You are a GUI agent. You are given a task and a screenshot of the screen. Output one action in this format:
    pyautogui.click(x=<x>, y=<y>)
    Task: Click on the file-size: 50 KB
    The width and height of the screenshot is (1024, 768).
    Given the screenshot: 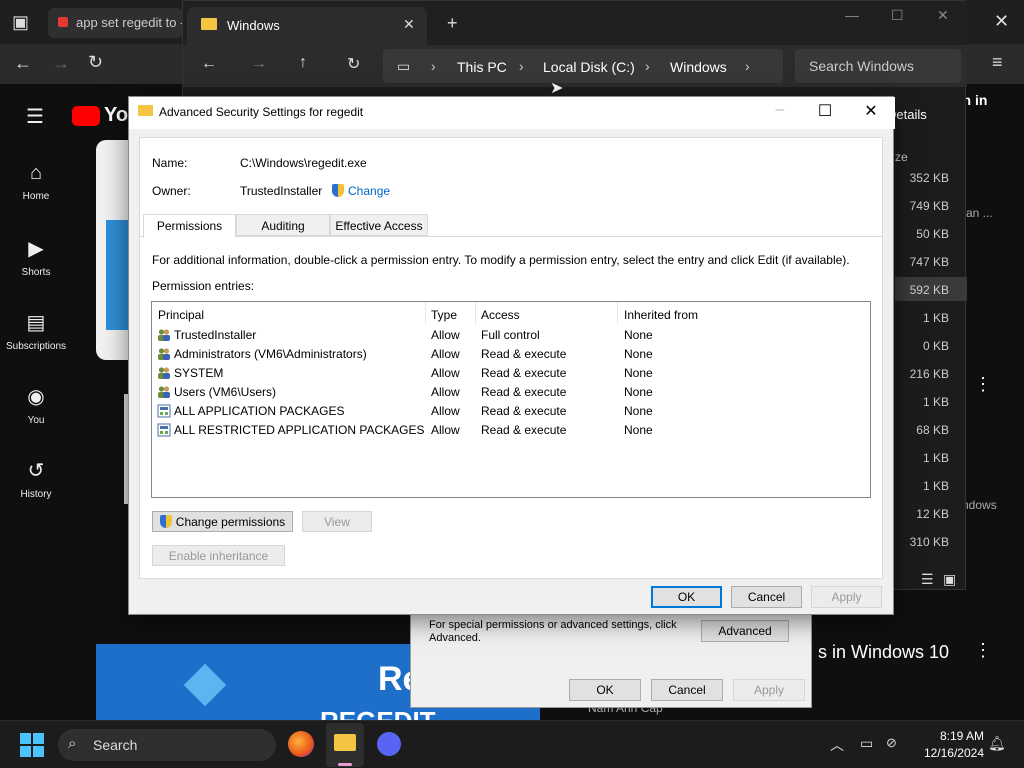 What is the action you would take?
    pyautogui.click(x=932, y=234)
    